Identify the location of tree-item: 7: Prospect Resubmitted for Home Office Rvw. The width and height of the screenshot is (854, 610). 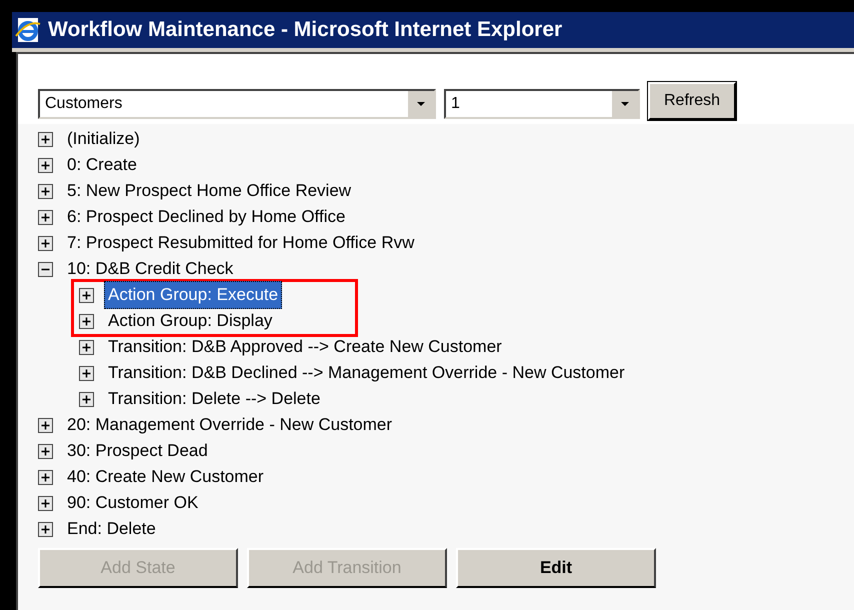
(240, 243).